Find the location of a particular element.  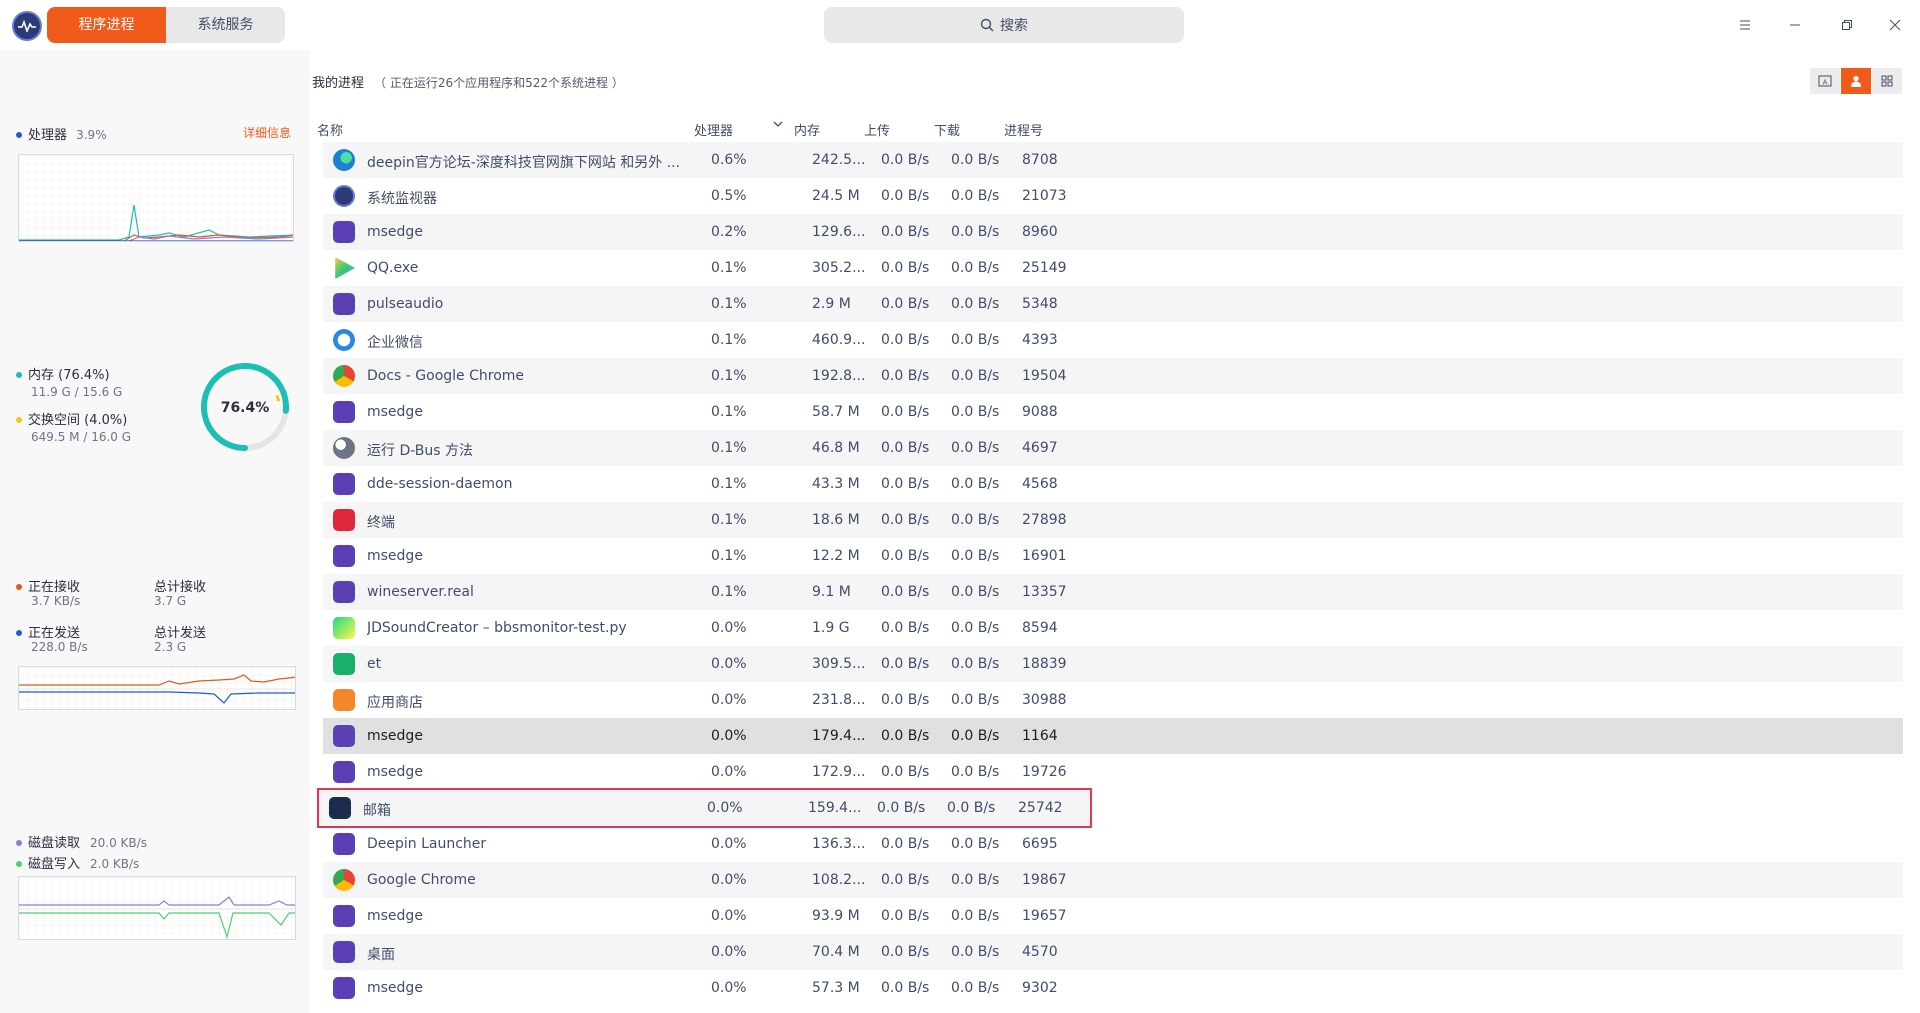

memory-ring-label: 76.4% is located at coordinates (245, 408).